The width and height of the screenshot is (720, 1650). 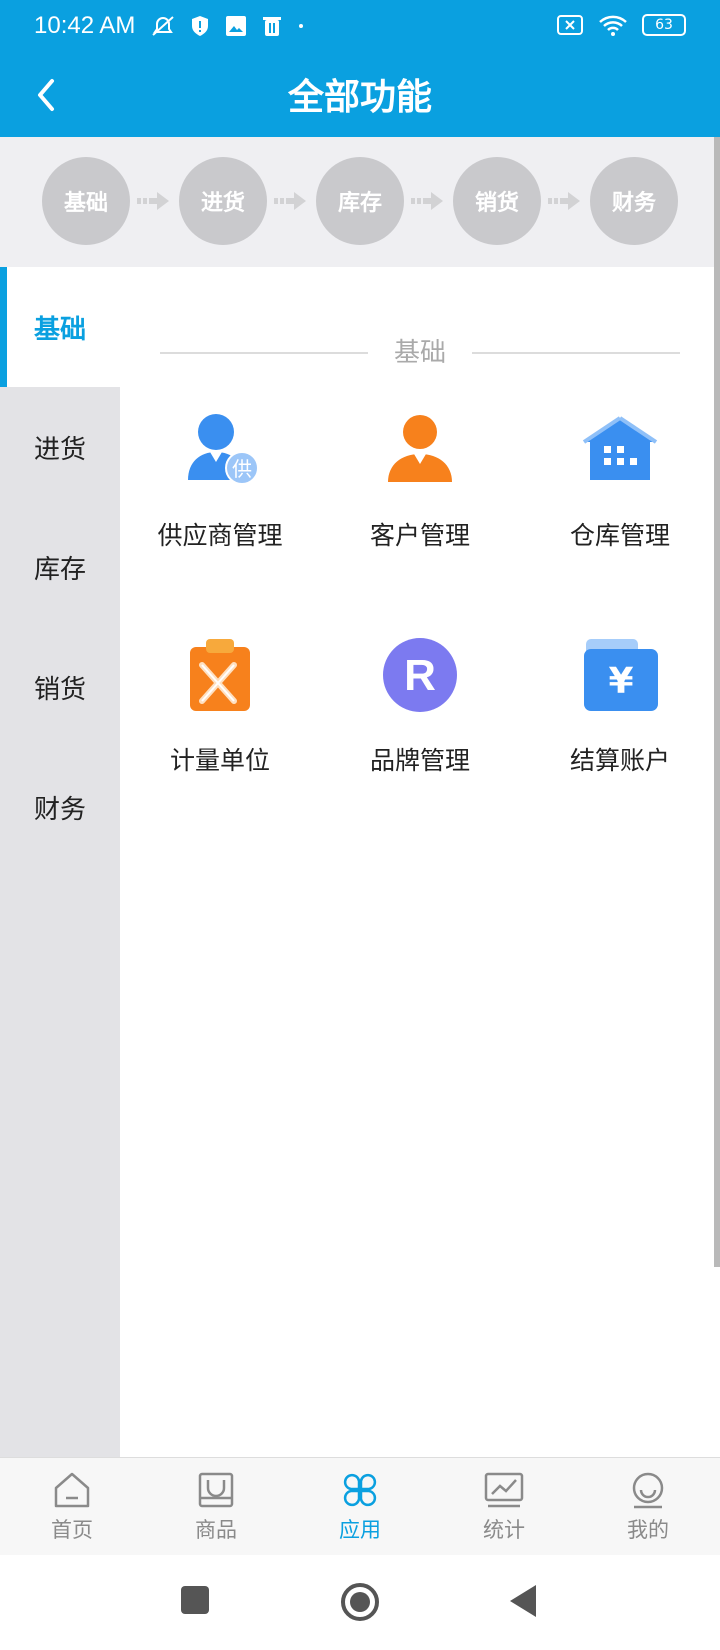 I want to click on tab-label: 统计, so click(x=504, y=1530).